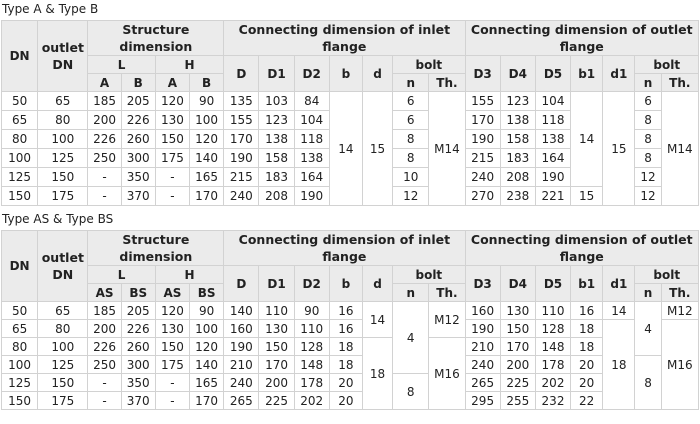 The height and width of the screenshot is (424, 700). What do you see at coordinates (50, 9) in the screenshot?
I see `section-title-type-a-b: Type A & Type B` at bounding box center [50, 9].